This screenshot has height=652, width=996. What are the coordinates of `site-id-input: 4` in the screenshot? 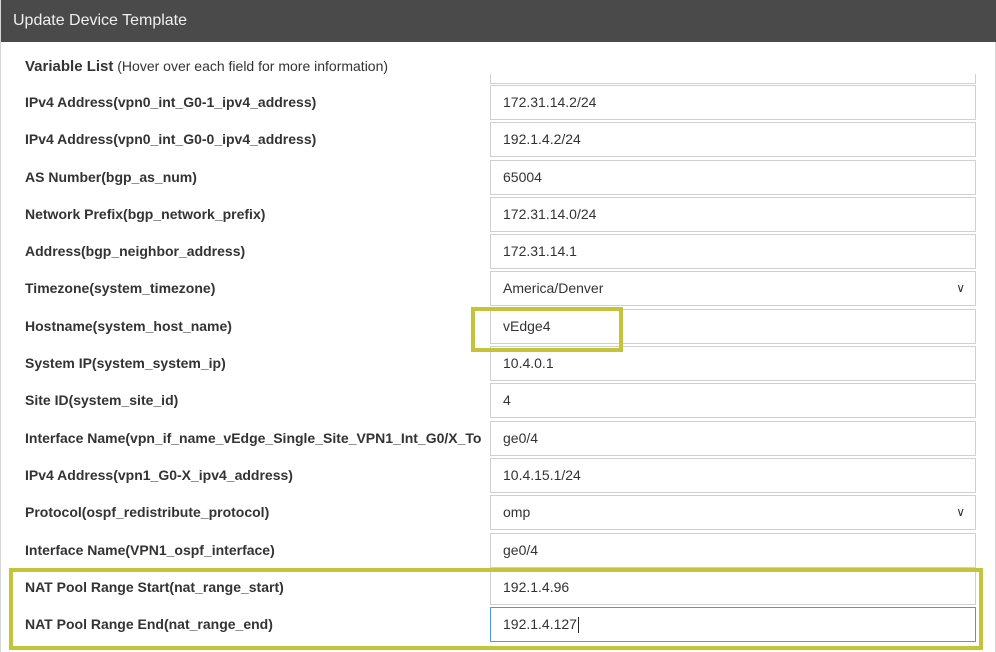 It's located at (733, 401).